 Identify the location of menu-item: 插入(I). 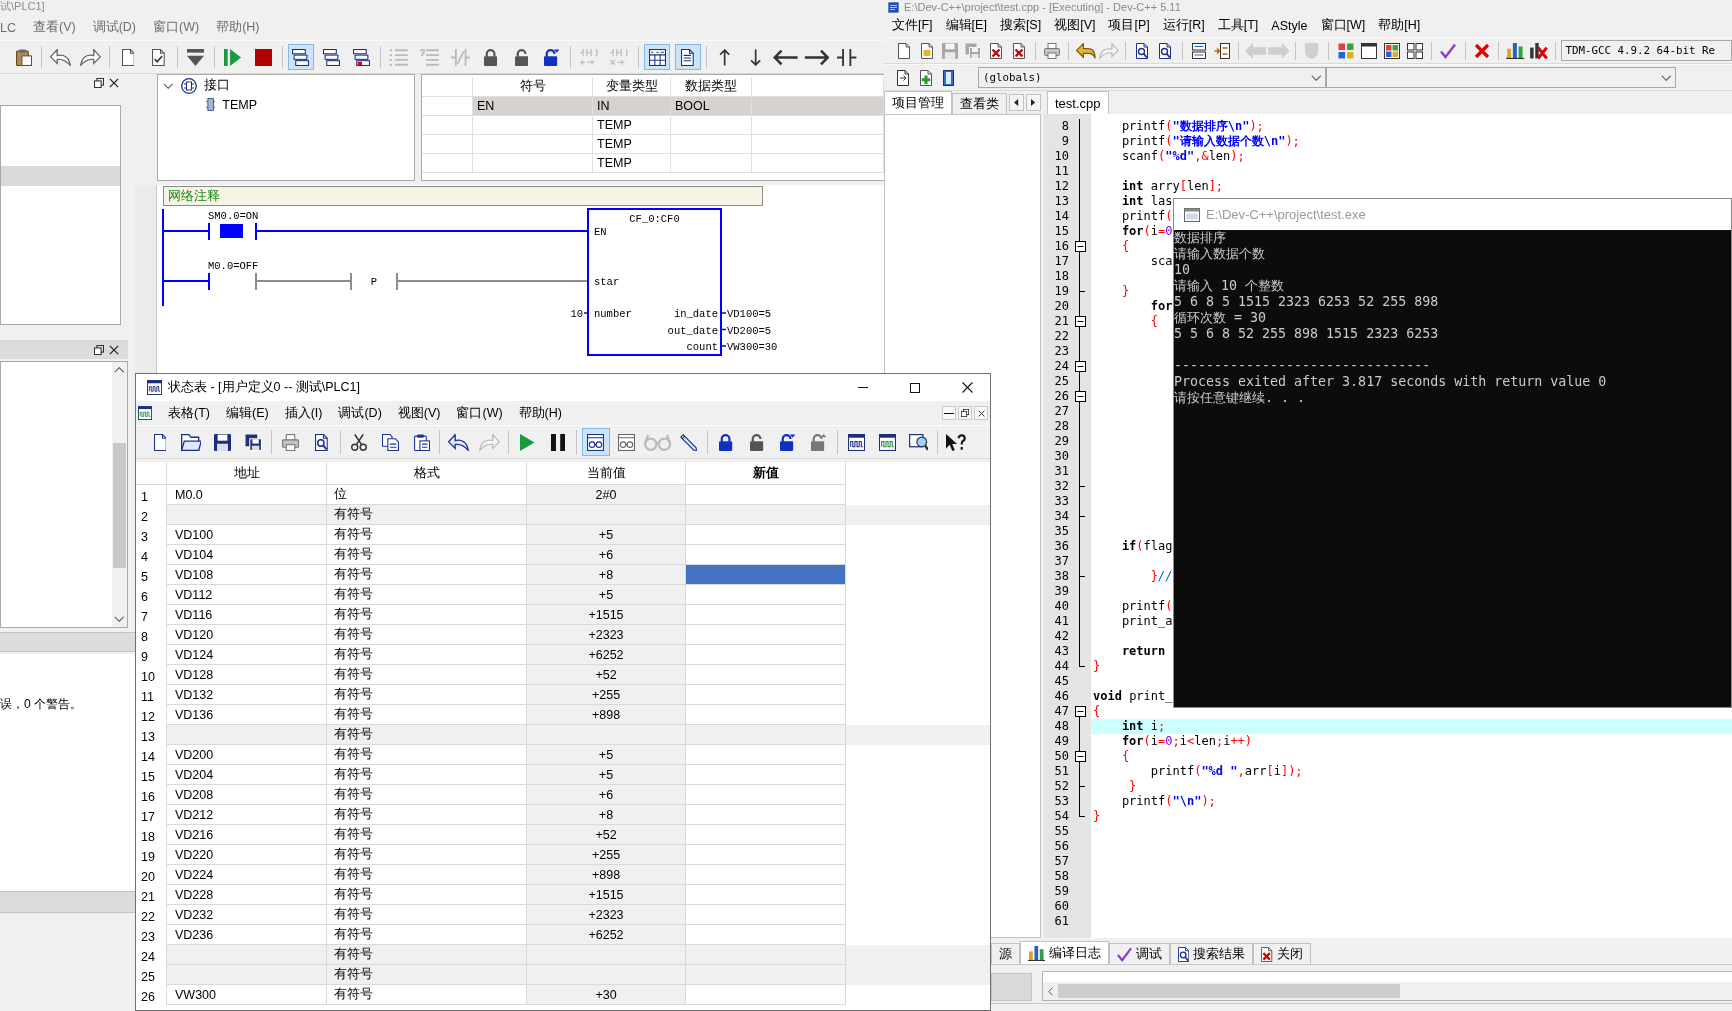
(303, 413).